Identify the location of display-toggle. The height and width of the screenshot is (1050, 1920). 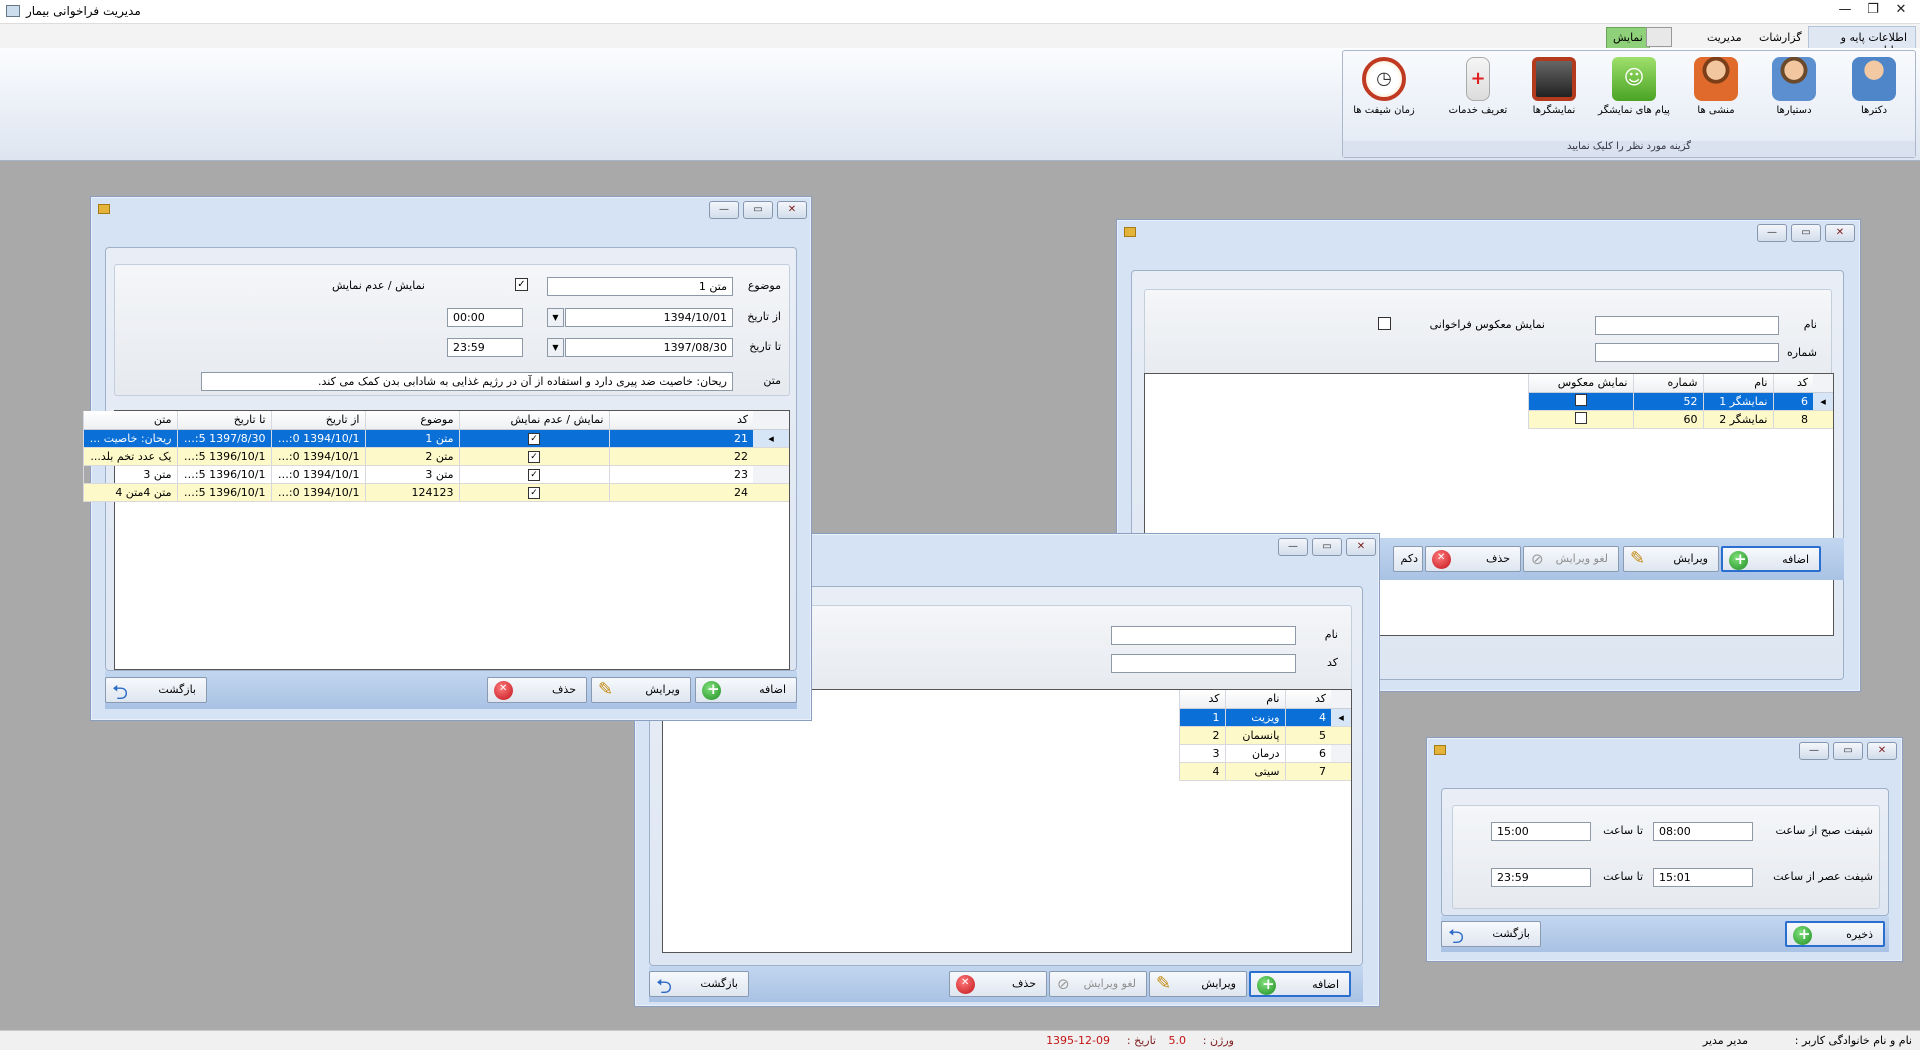
(1659, 37).